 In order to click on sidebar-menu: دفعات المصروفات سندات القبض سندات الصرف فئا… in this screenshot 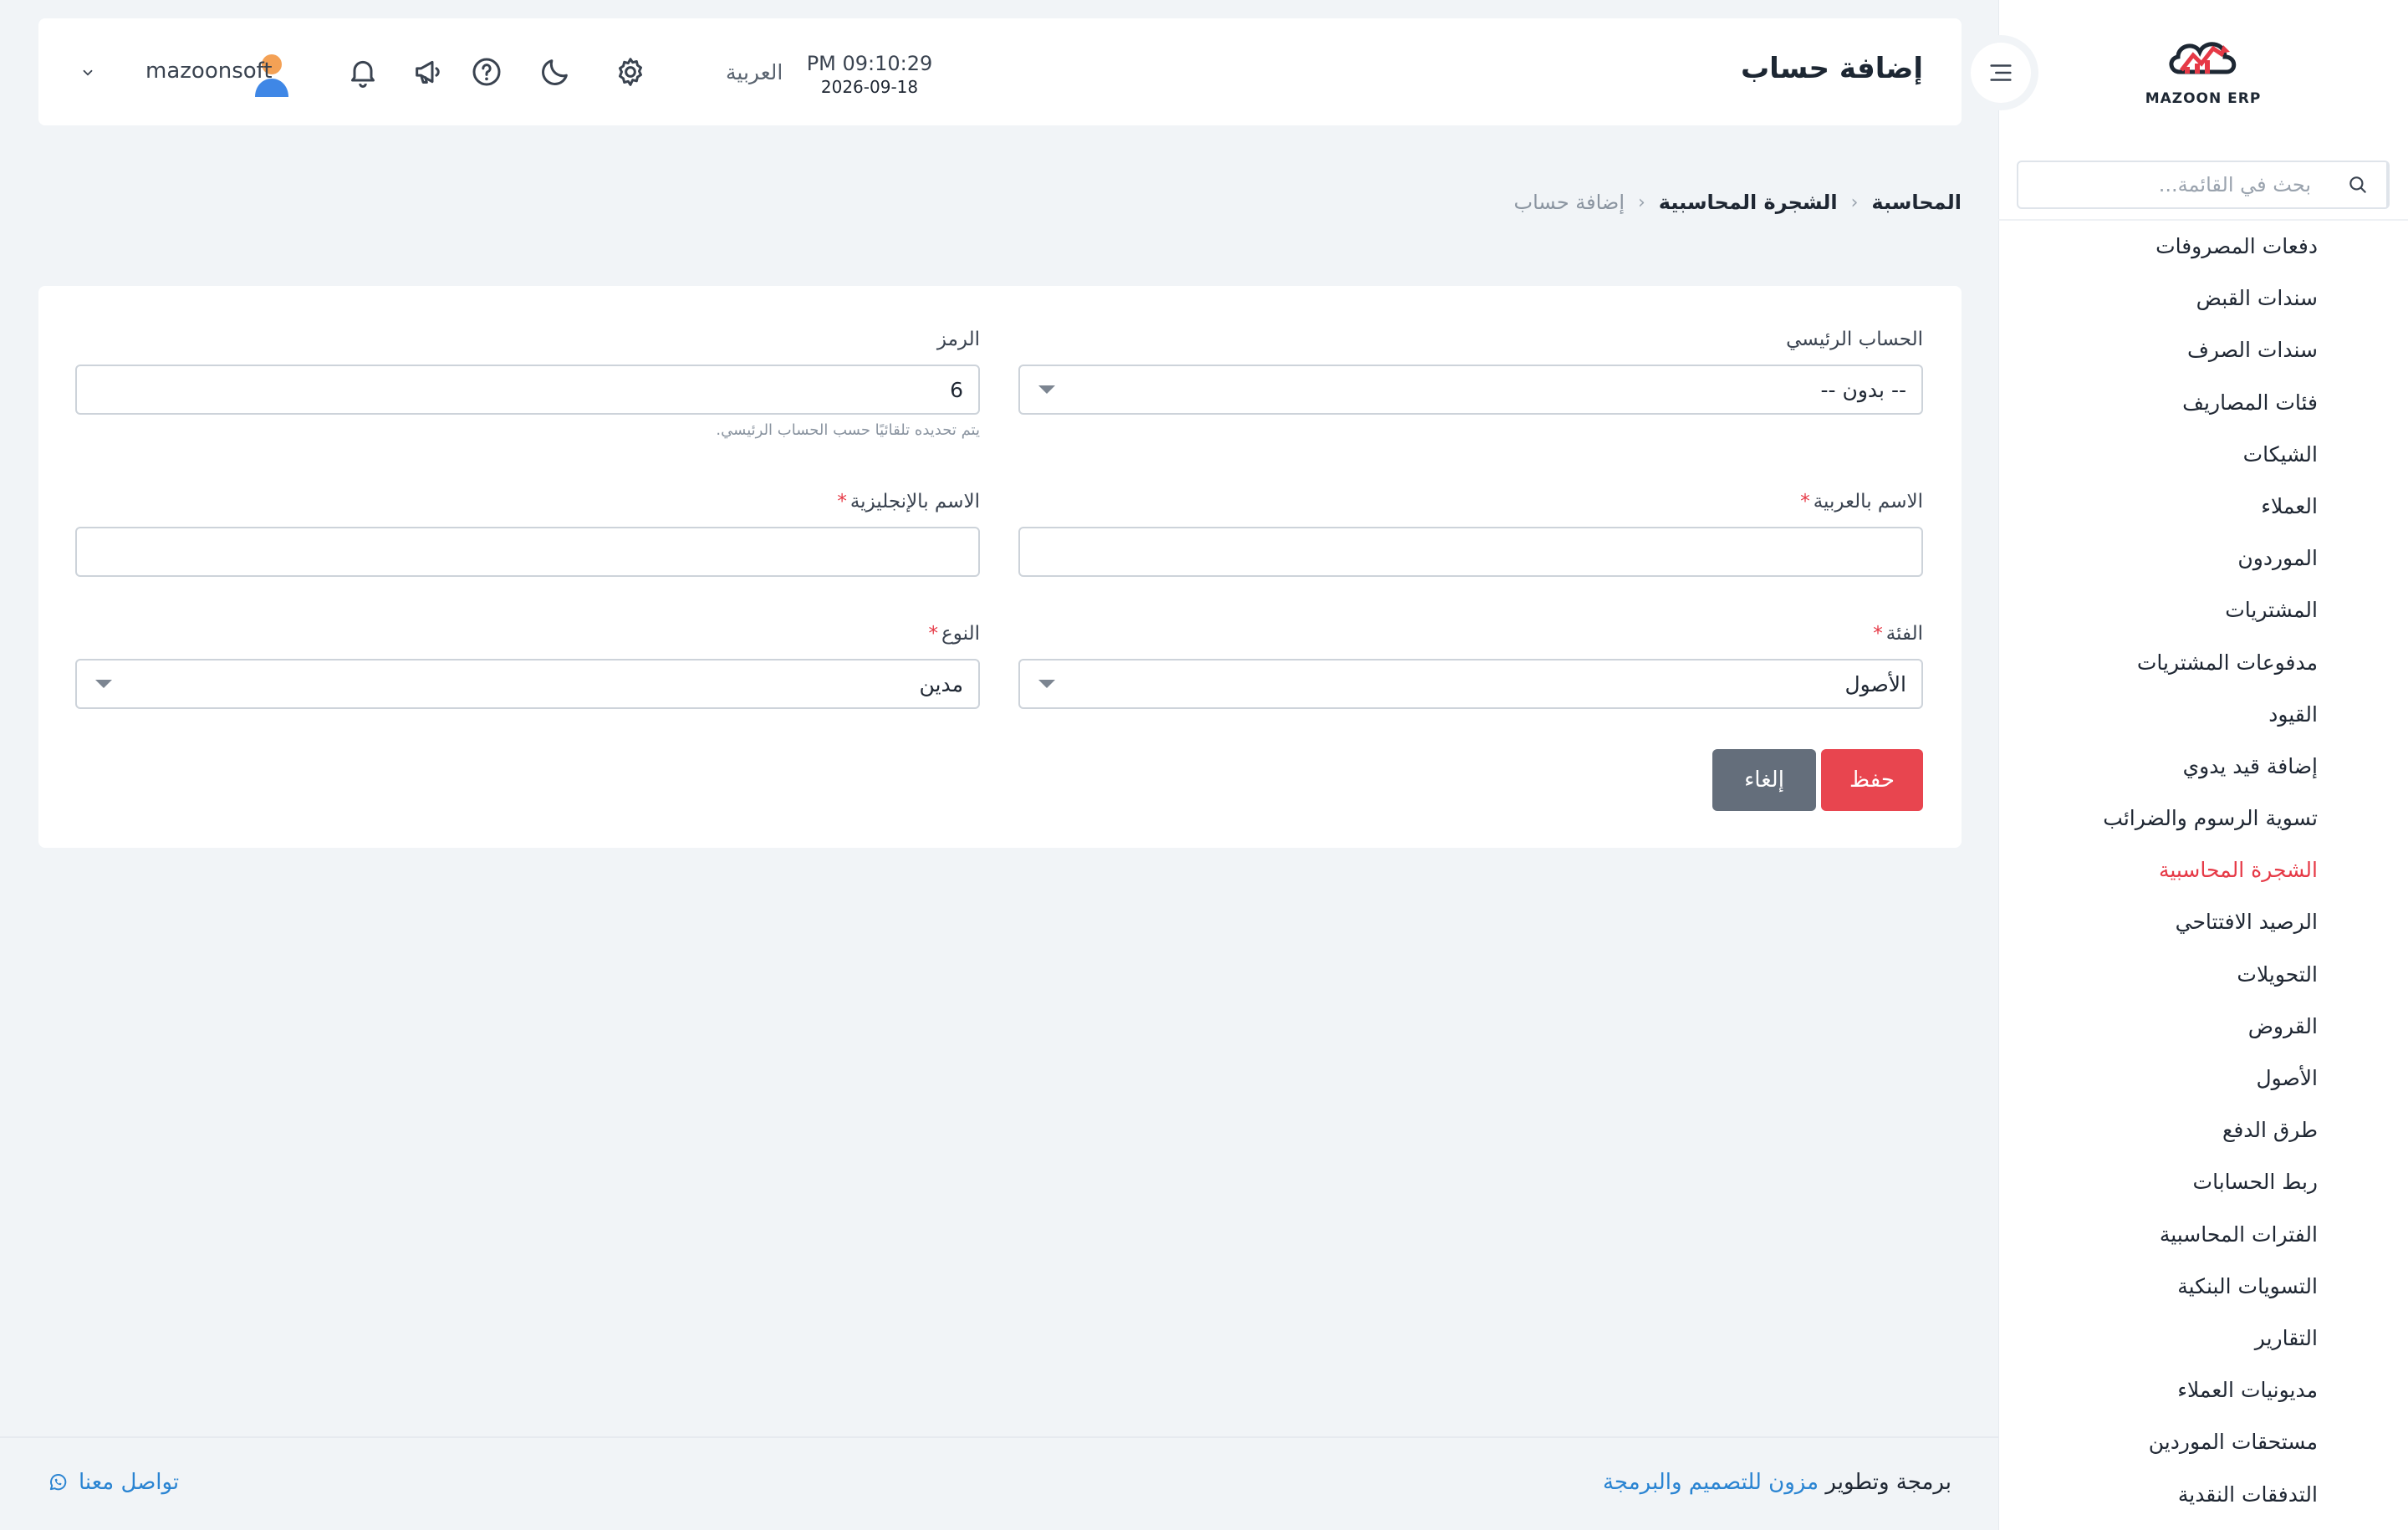, I will do `click(2203, 863)`.